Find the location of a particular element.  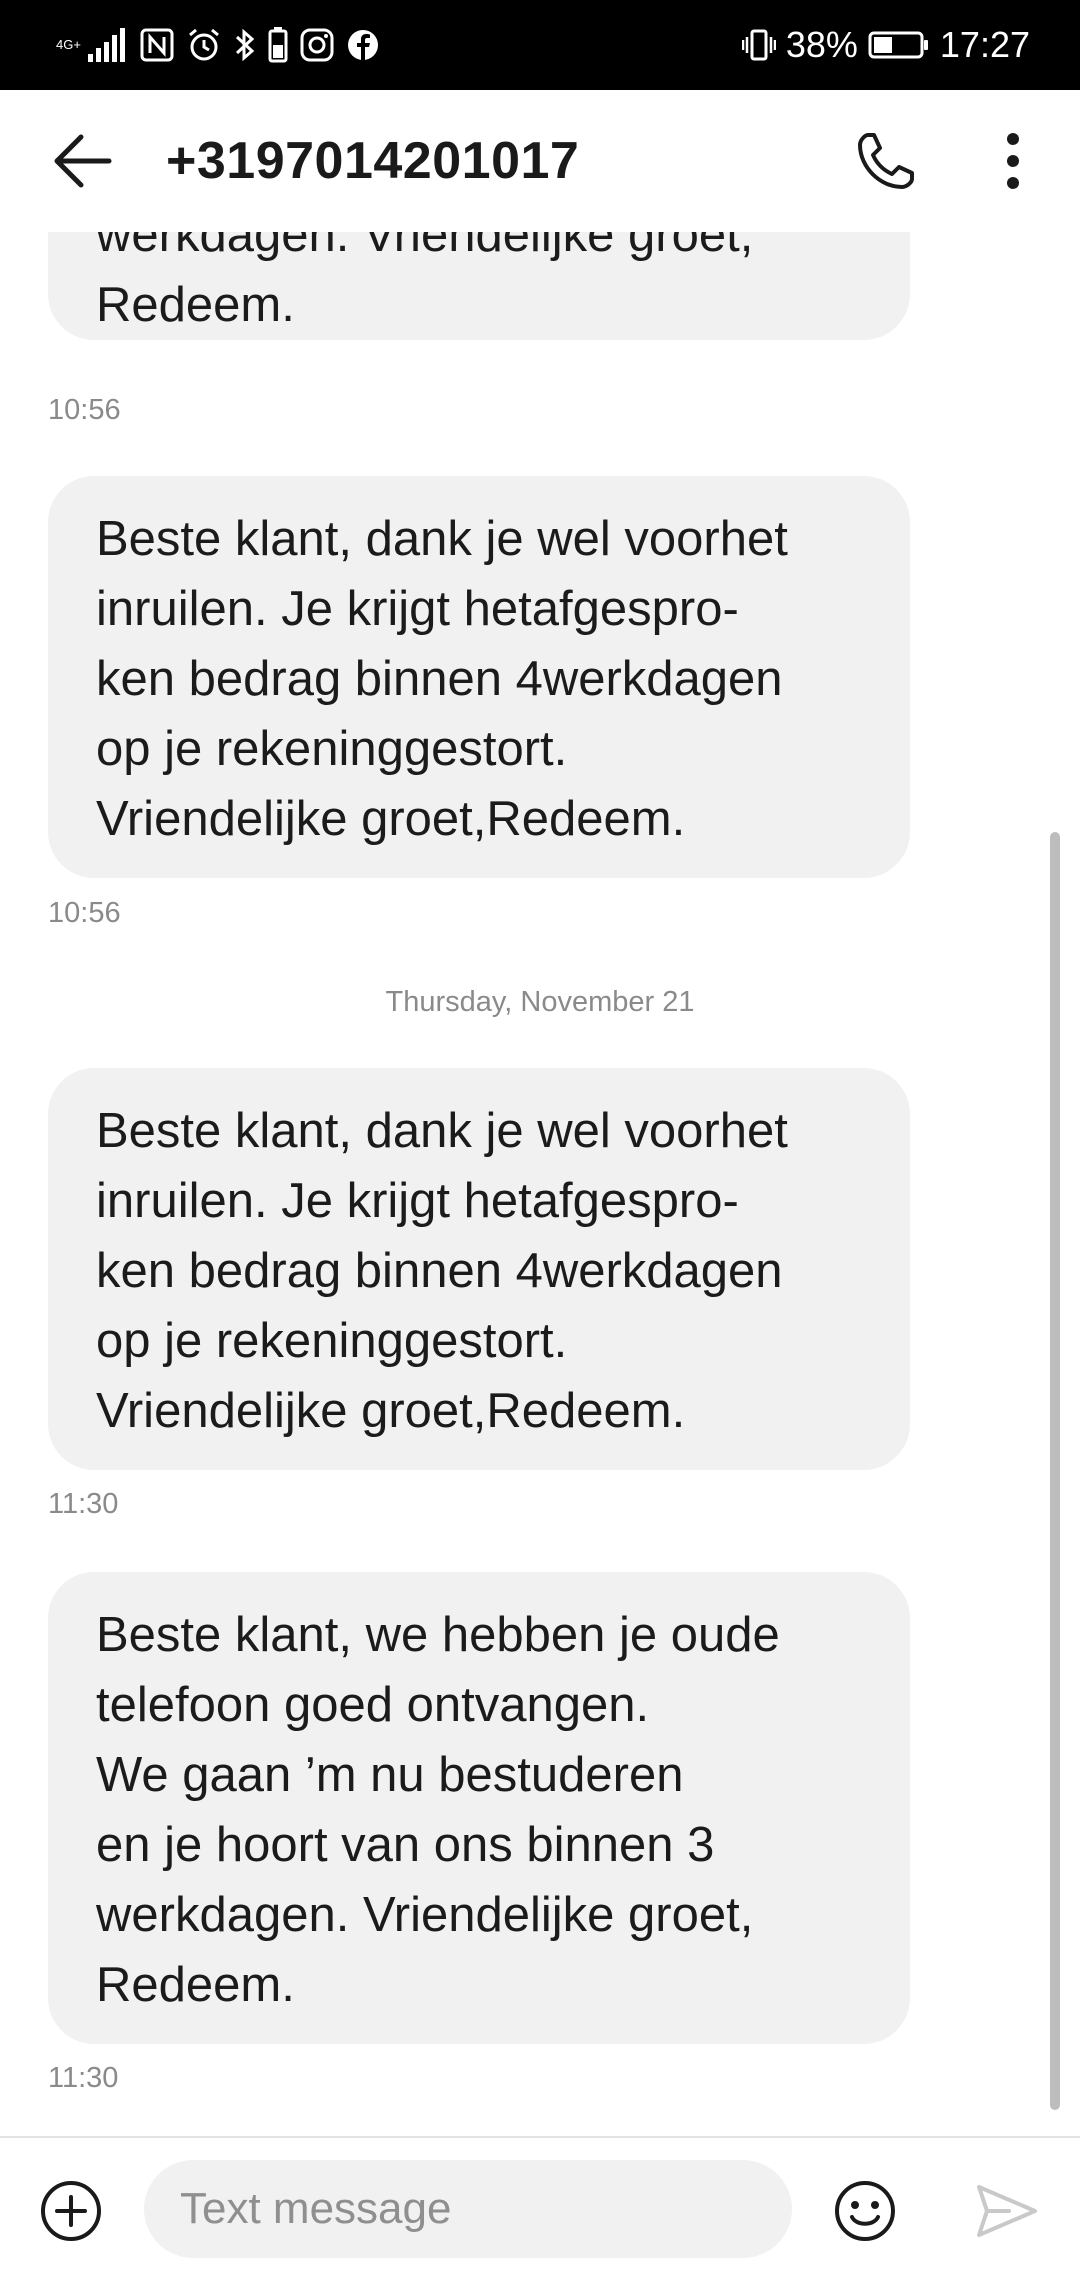

call-button is located at coordinates (886, 161).